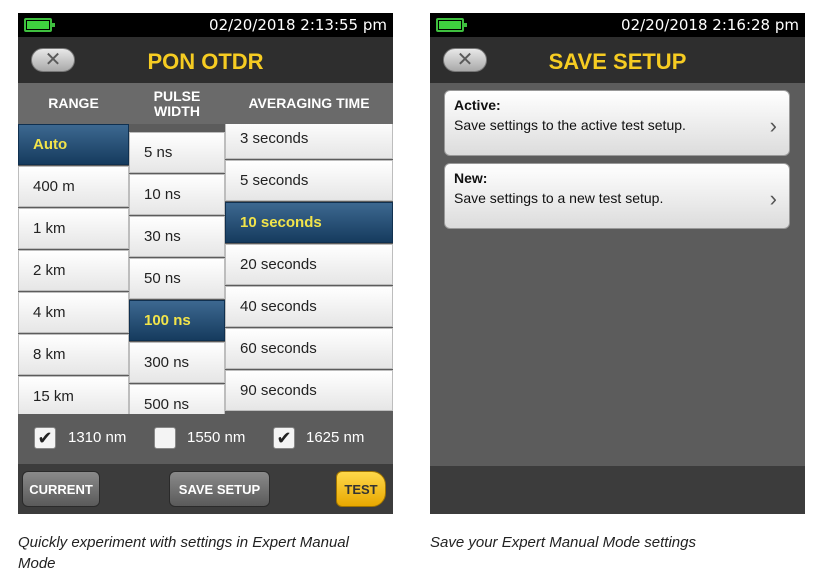 The image size is (827, 583). I want to click on wavelength-row: ✔ 1310 nm 1550 nm ✔ 1625 nm, so click(205, 439).